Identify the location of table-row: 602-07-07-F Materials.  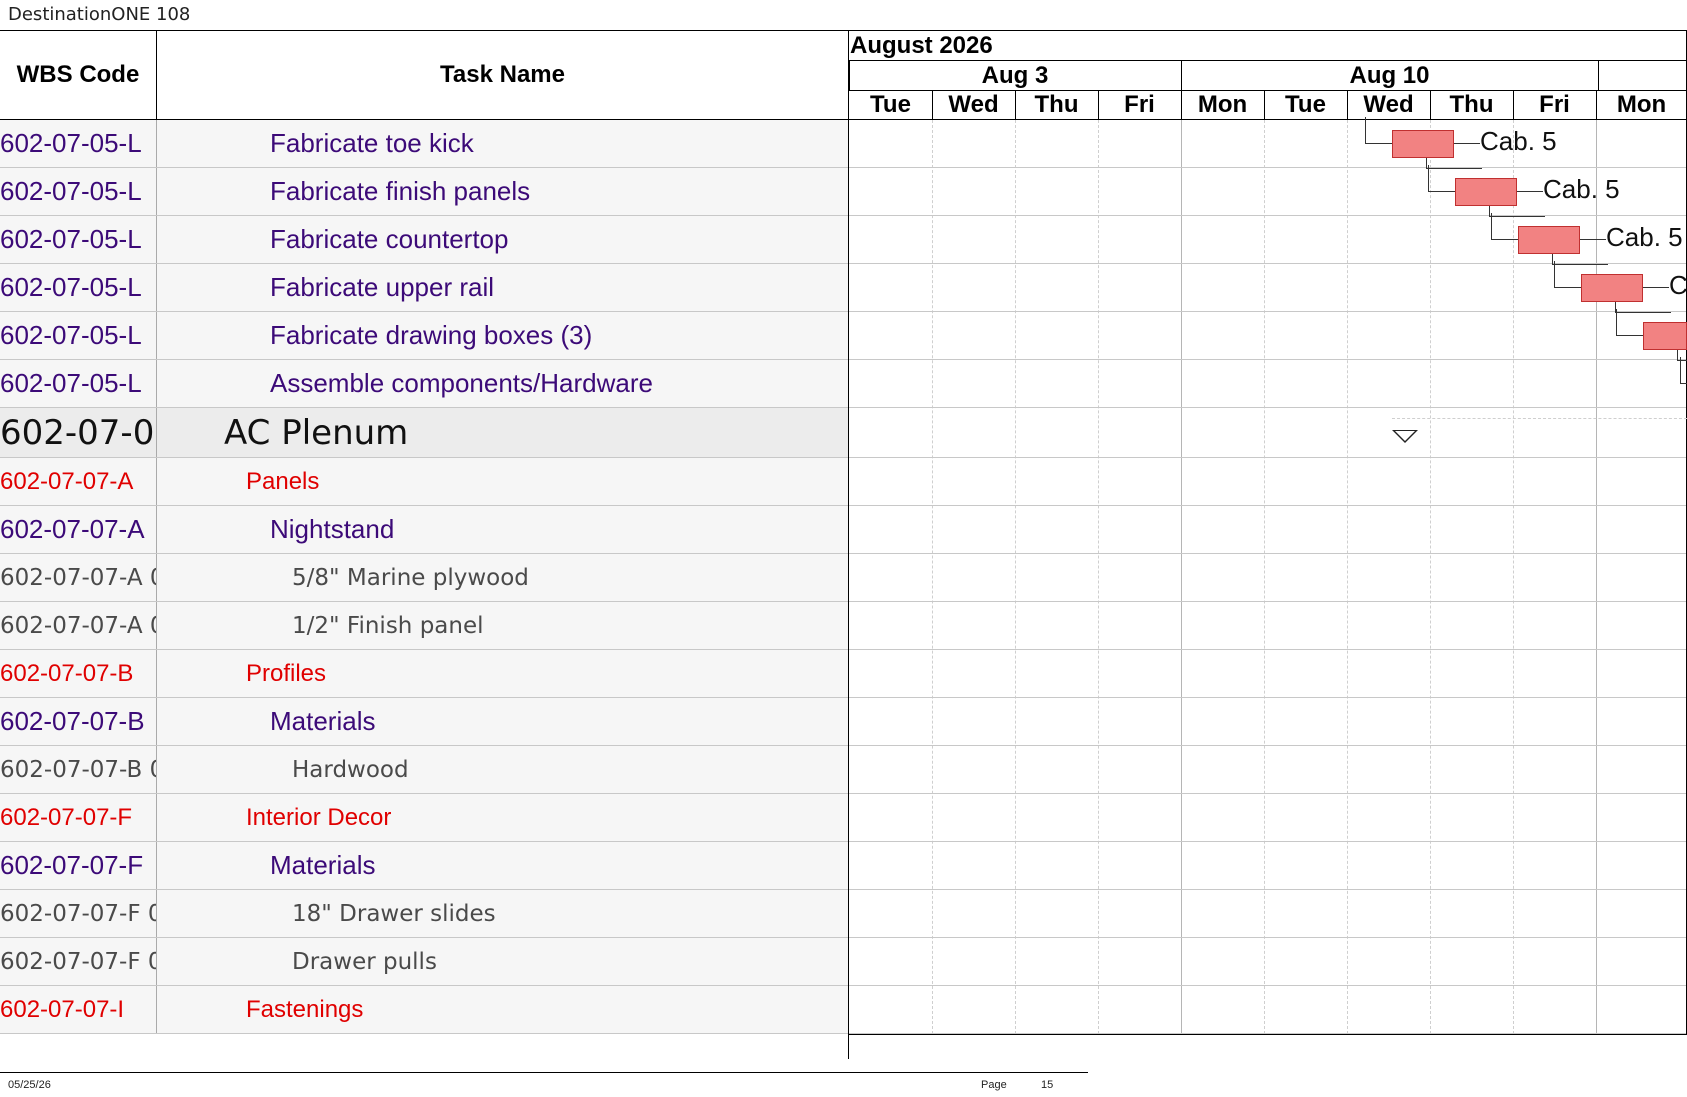
(424, 866).